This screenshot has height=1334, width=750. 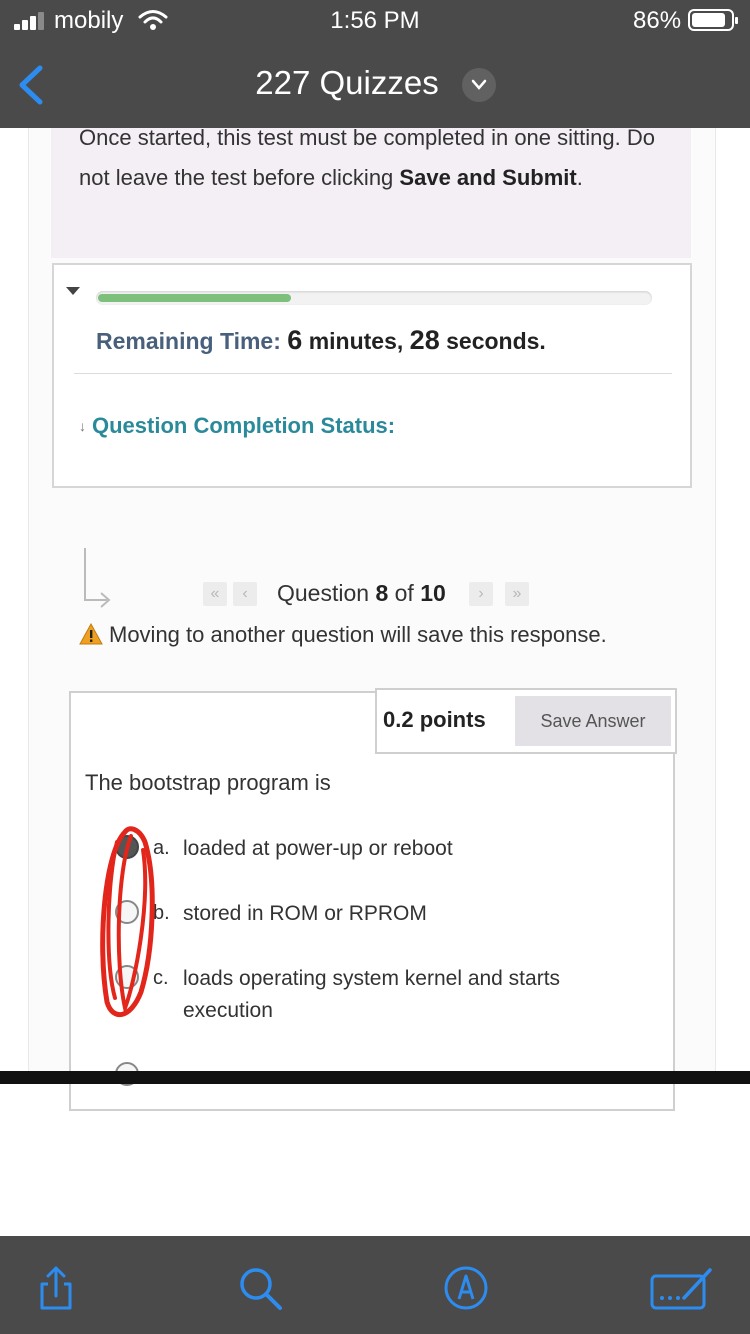 I want to click on double-chevron-down-icon: ↓, so click(x=82, y=426).